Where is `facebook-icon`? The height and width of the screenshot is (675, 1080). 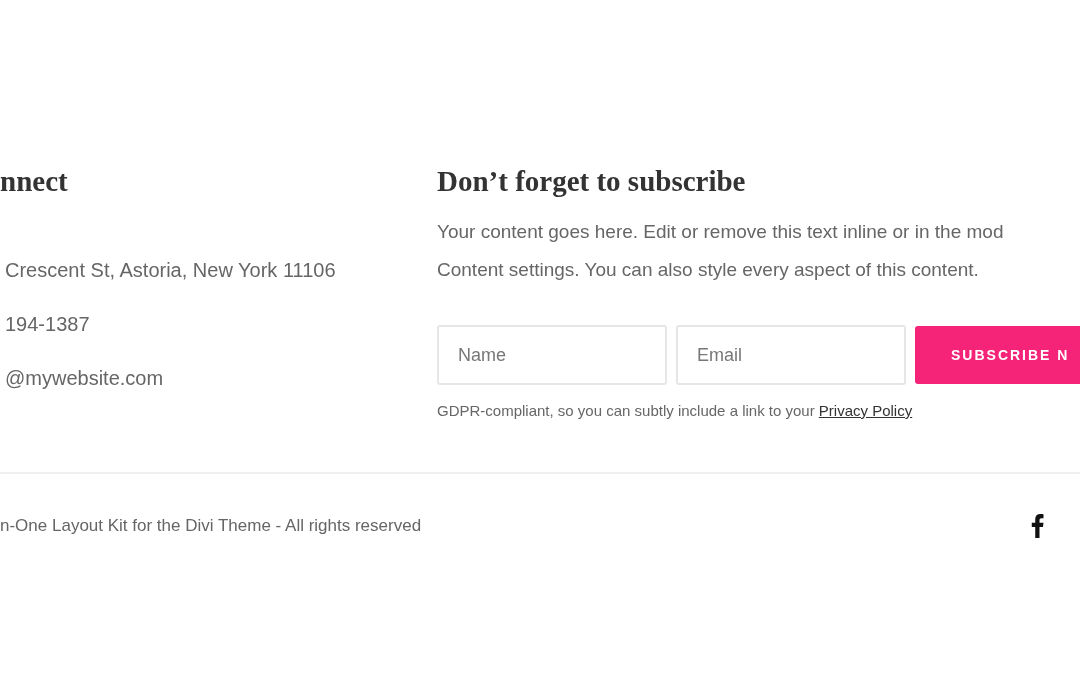 facebook-icon is located at coordinates (1037, 526).